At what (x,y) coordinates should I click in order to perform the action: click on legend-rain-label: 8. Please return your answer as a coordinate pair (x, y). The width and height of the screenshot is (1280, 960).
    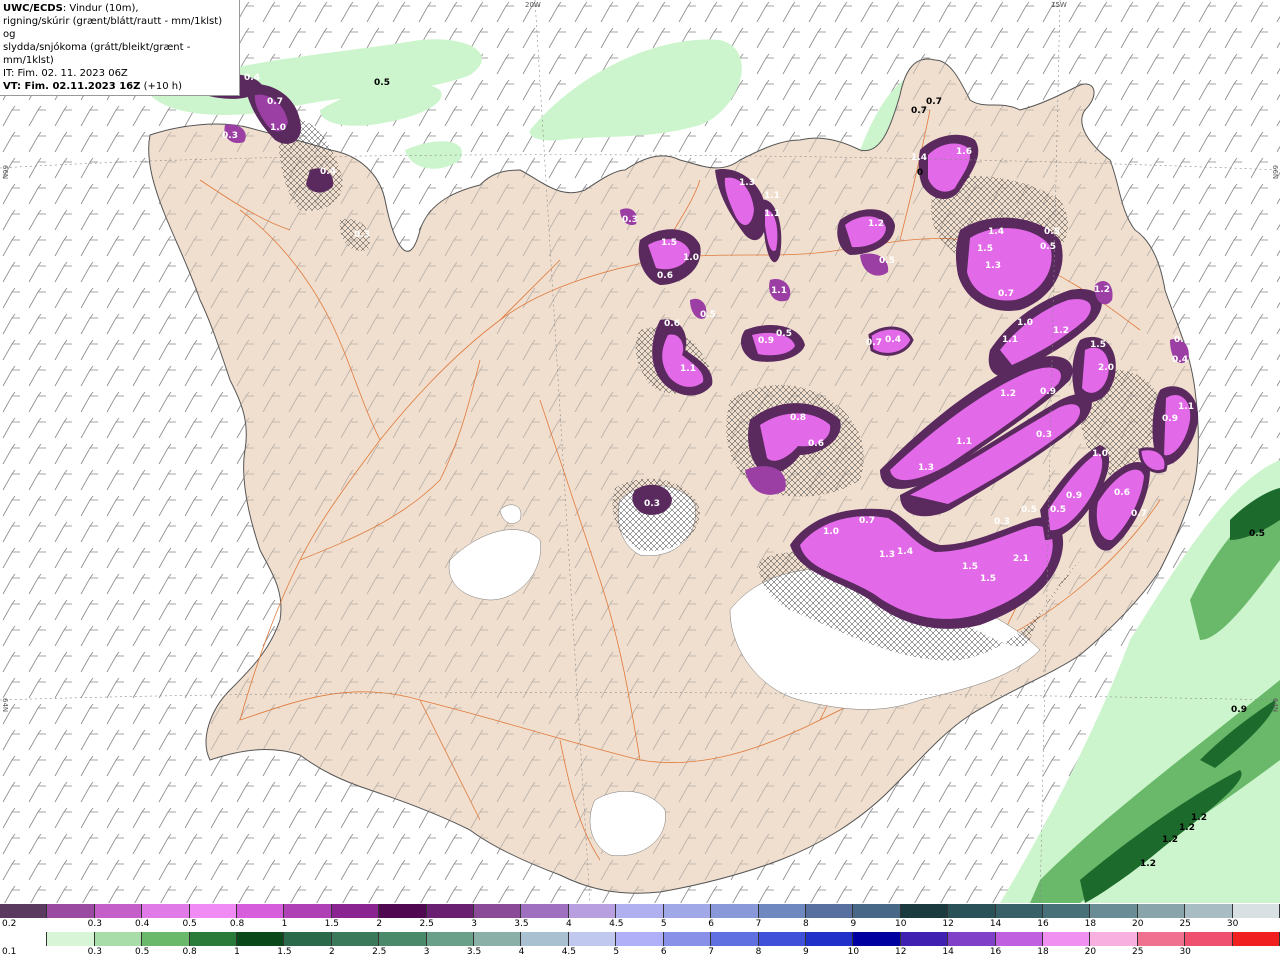
    Looking at the image, I should click on (758, 952).